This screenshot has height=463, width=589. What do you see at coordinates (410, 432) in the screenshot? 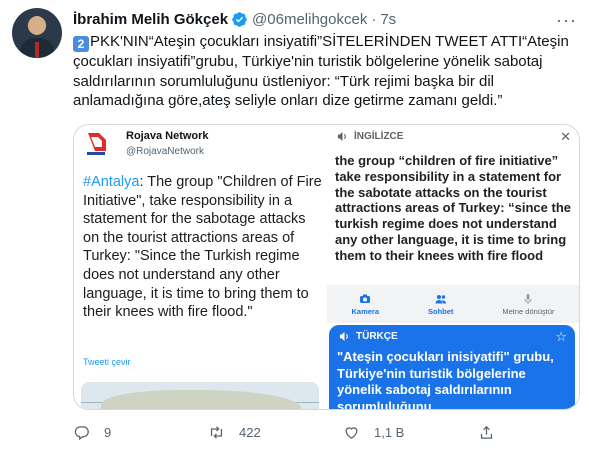
I see `like-button: 1,1 B` at bounding box center [410, 432].